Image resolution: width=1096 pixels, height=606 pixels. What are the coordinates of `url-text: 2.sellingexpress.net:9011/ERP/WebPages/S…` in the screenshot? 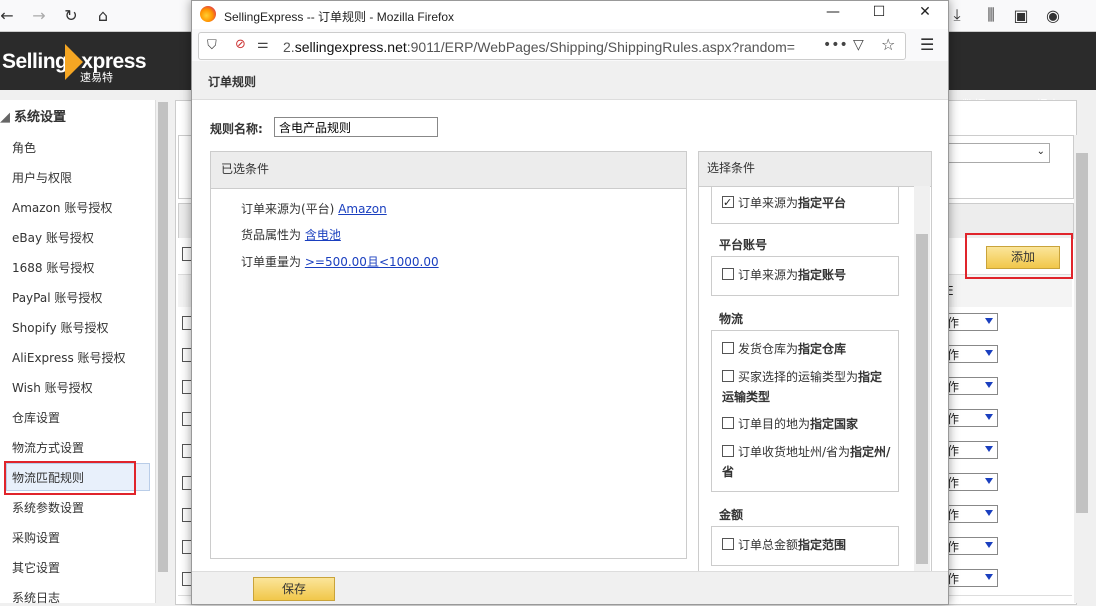 It's located at (539, 47).